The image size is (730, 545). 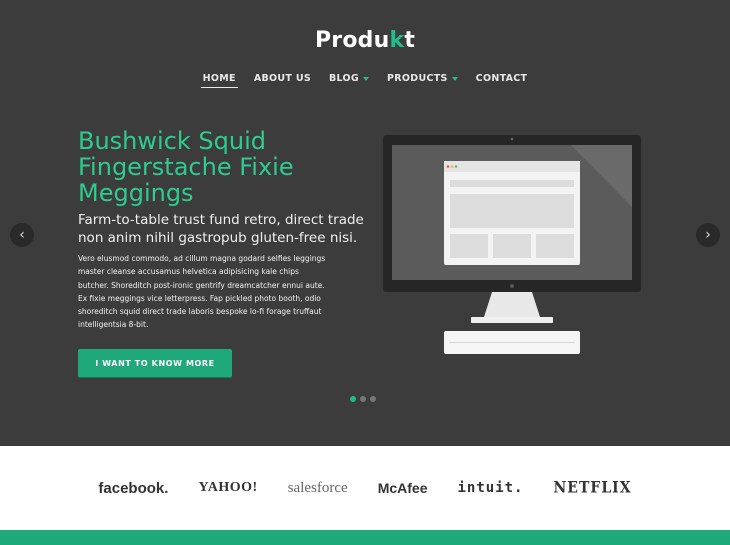 I want to click on slider-prev-button: ‹, so click(x=22, y=235).